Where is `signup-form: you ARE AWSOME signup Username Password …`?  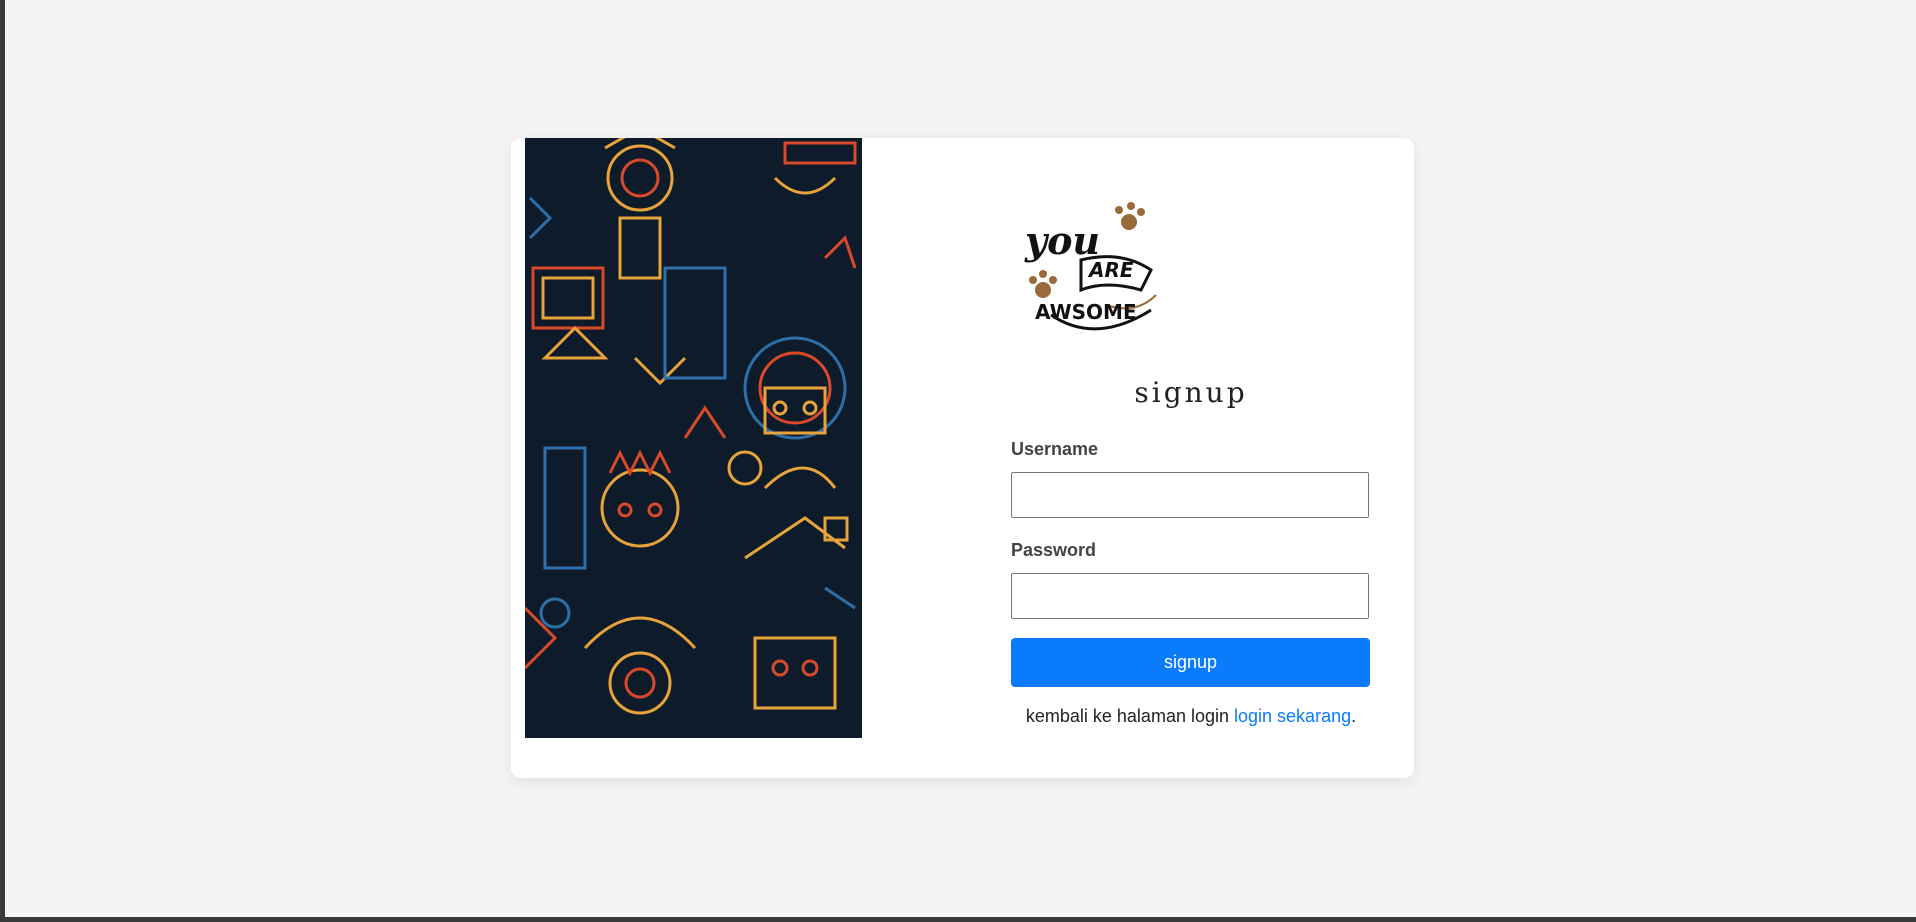
signup-form: you ARE AWSOME signup Username Password … is located at coordinates (1191, 458).